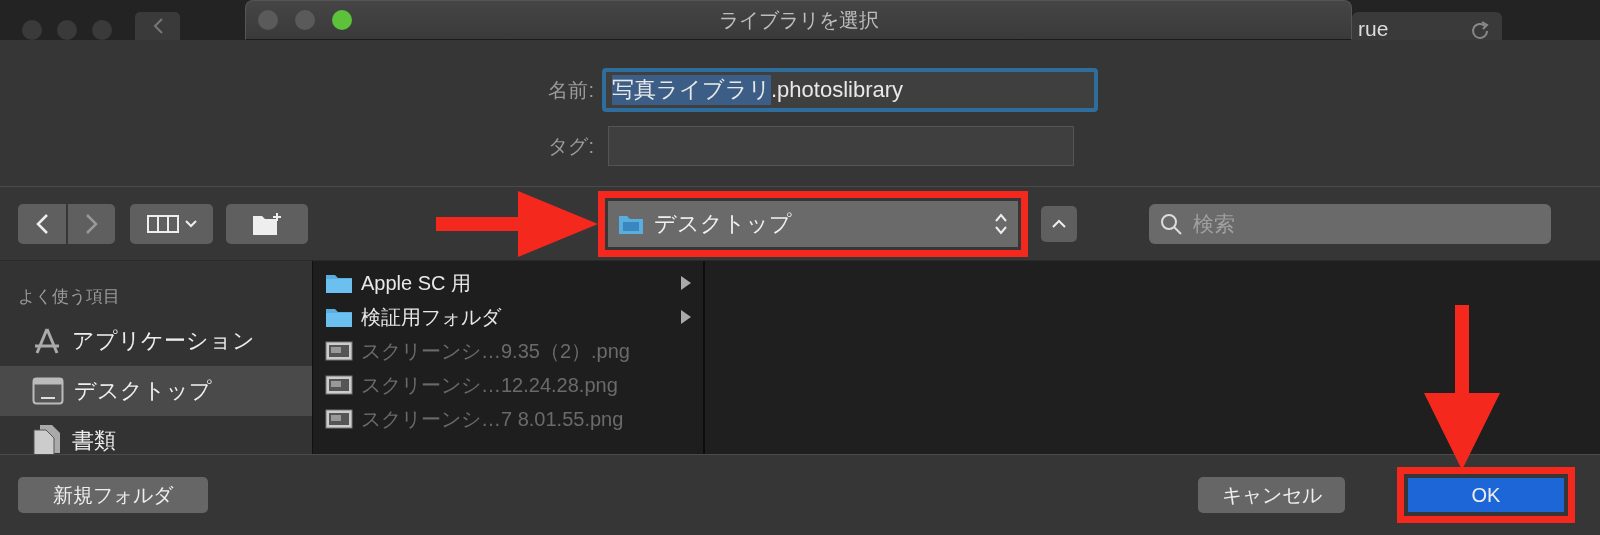 This screenshot has width=1600, height=535. Describe the element at coordinates (850, 90) in the screenshot. I see `name-field: 写真ライブラリ.photoslibrary` at that location.